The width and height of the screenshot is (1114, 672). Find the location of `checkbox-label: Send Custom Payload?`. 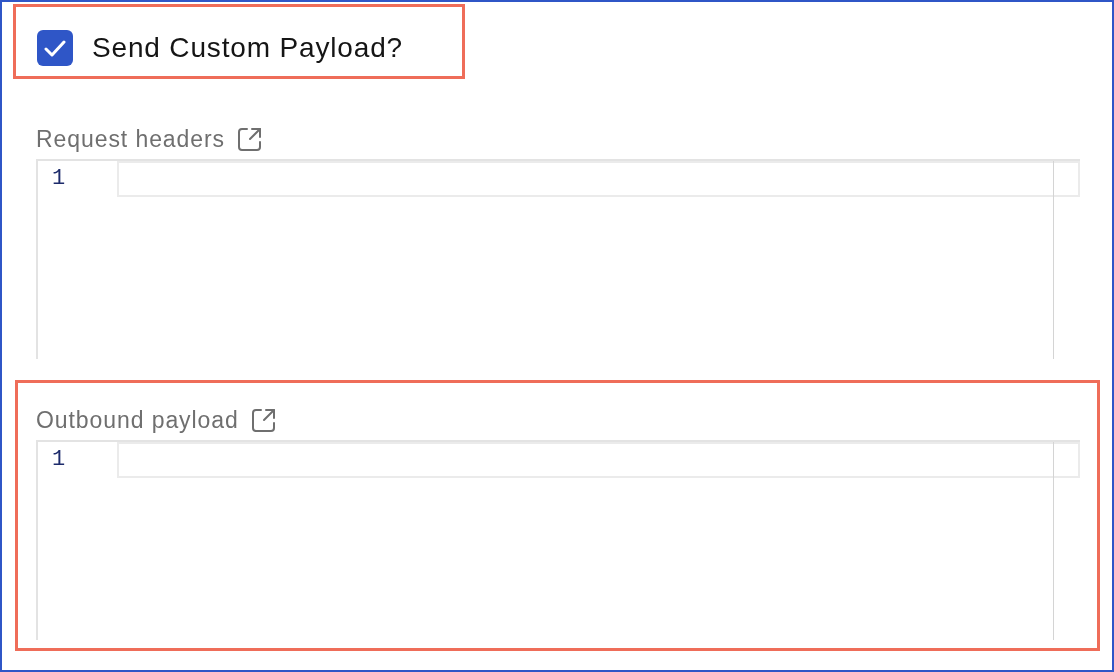

checkbox-label: Send Custom Payload? is located at coordinates (247, 48).